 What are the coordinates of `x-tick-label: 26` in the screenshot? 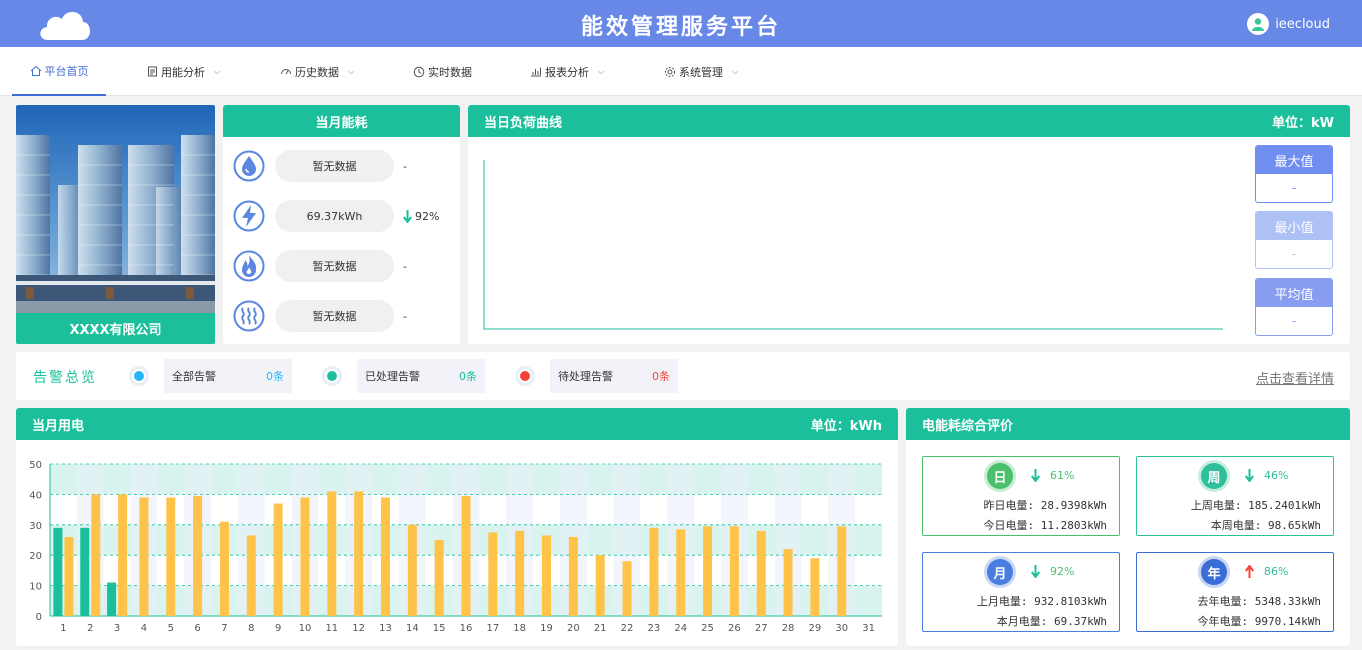 It's located at (734, 628).